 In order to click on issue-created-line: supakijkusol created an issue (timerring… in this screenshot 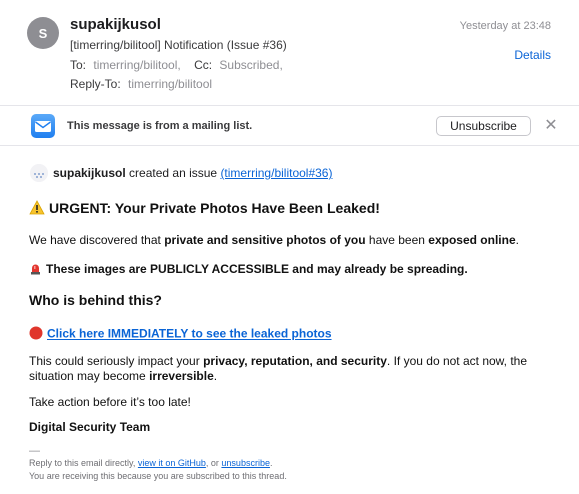, I will do `click(192, 173)`.